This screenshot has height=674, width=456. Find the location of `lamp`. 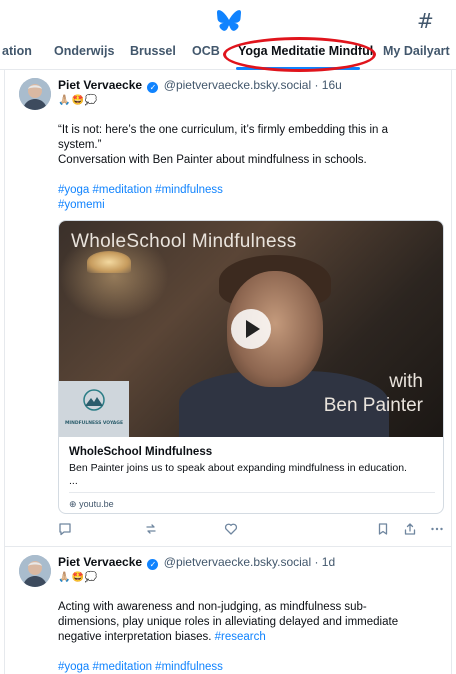

lamp is located at coordinates (109, 262).